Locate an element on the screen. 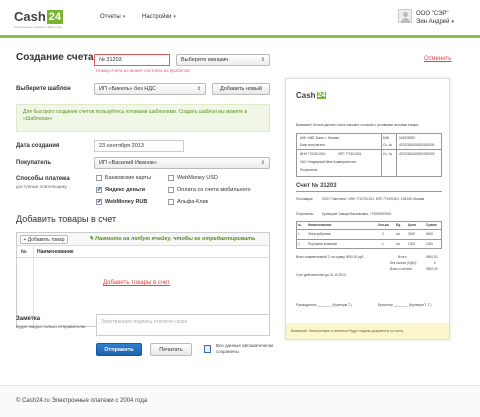 This screenshot has width=480, height=417. method-alfa-click: Альфа-Клик is located at coordinates (188, 202).